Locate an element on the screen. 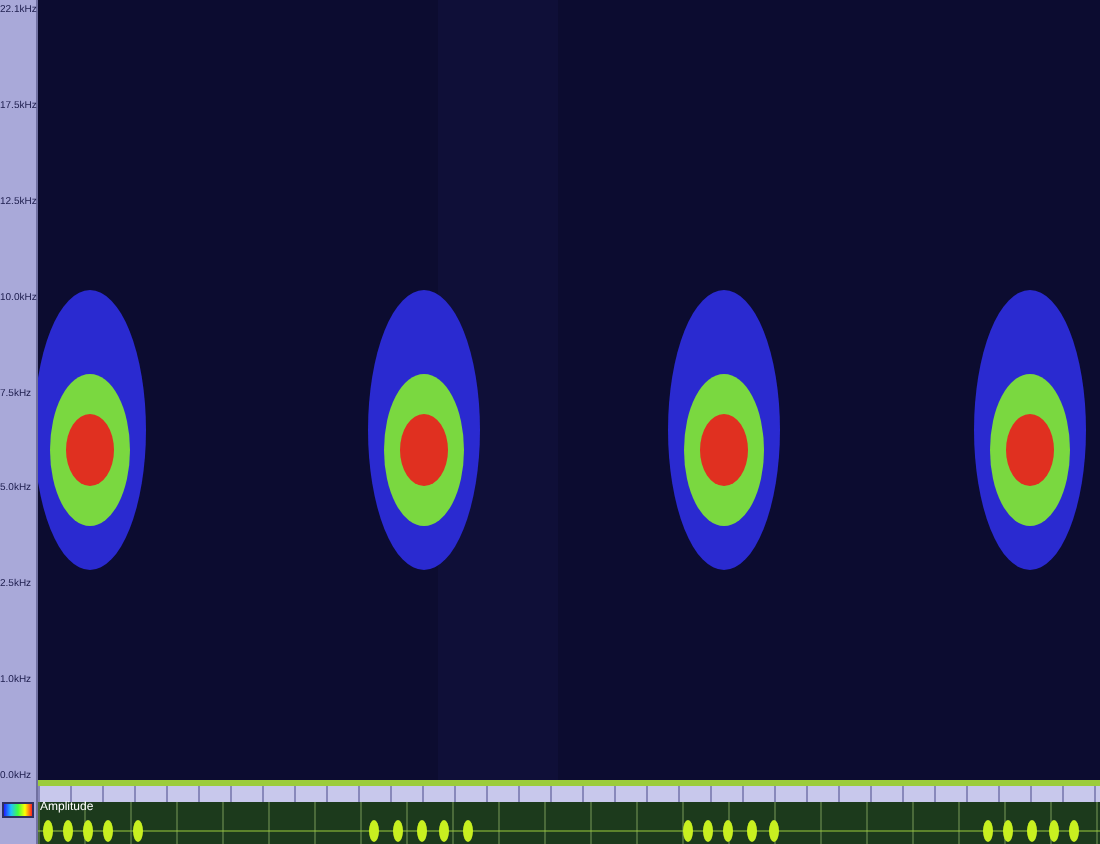 The height and width of the screenshot is (844, 1100). color-scale-icon is located at coordinates (18, 810).